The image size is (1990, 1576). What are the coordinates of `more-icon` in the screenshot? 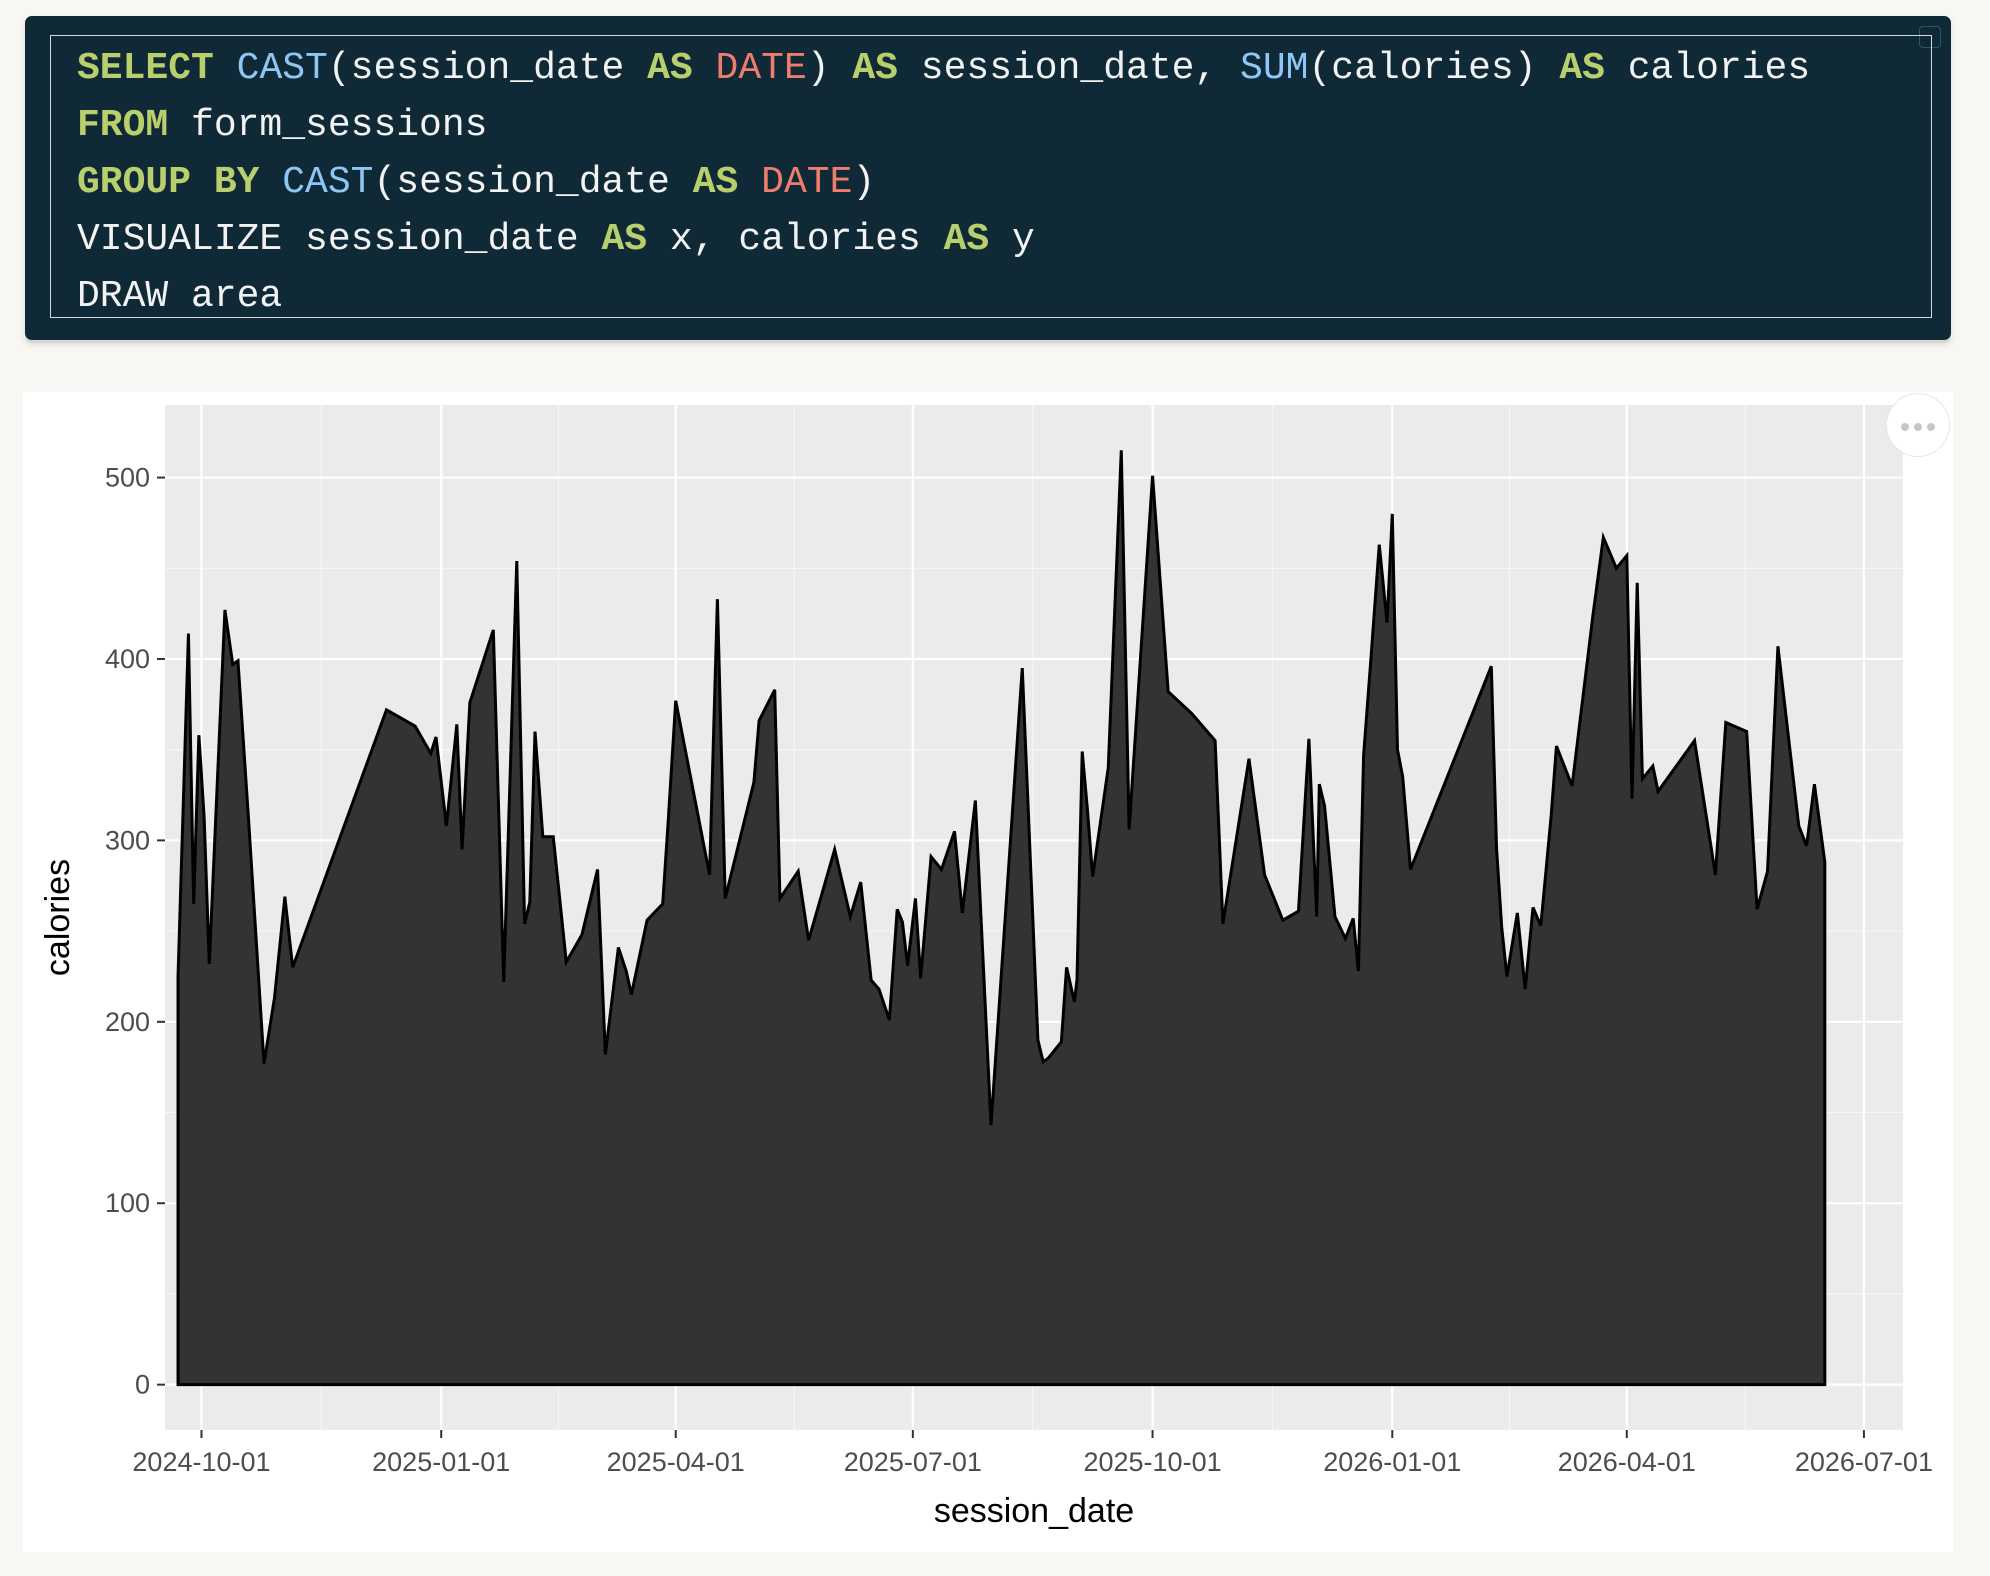 It's located at (1905, 427).